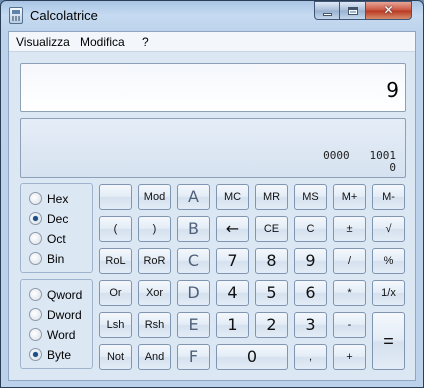  I want to click on digit-2-key: 2, so click(271, 325).